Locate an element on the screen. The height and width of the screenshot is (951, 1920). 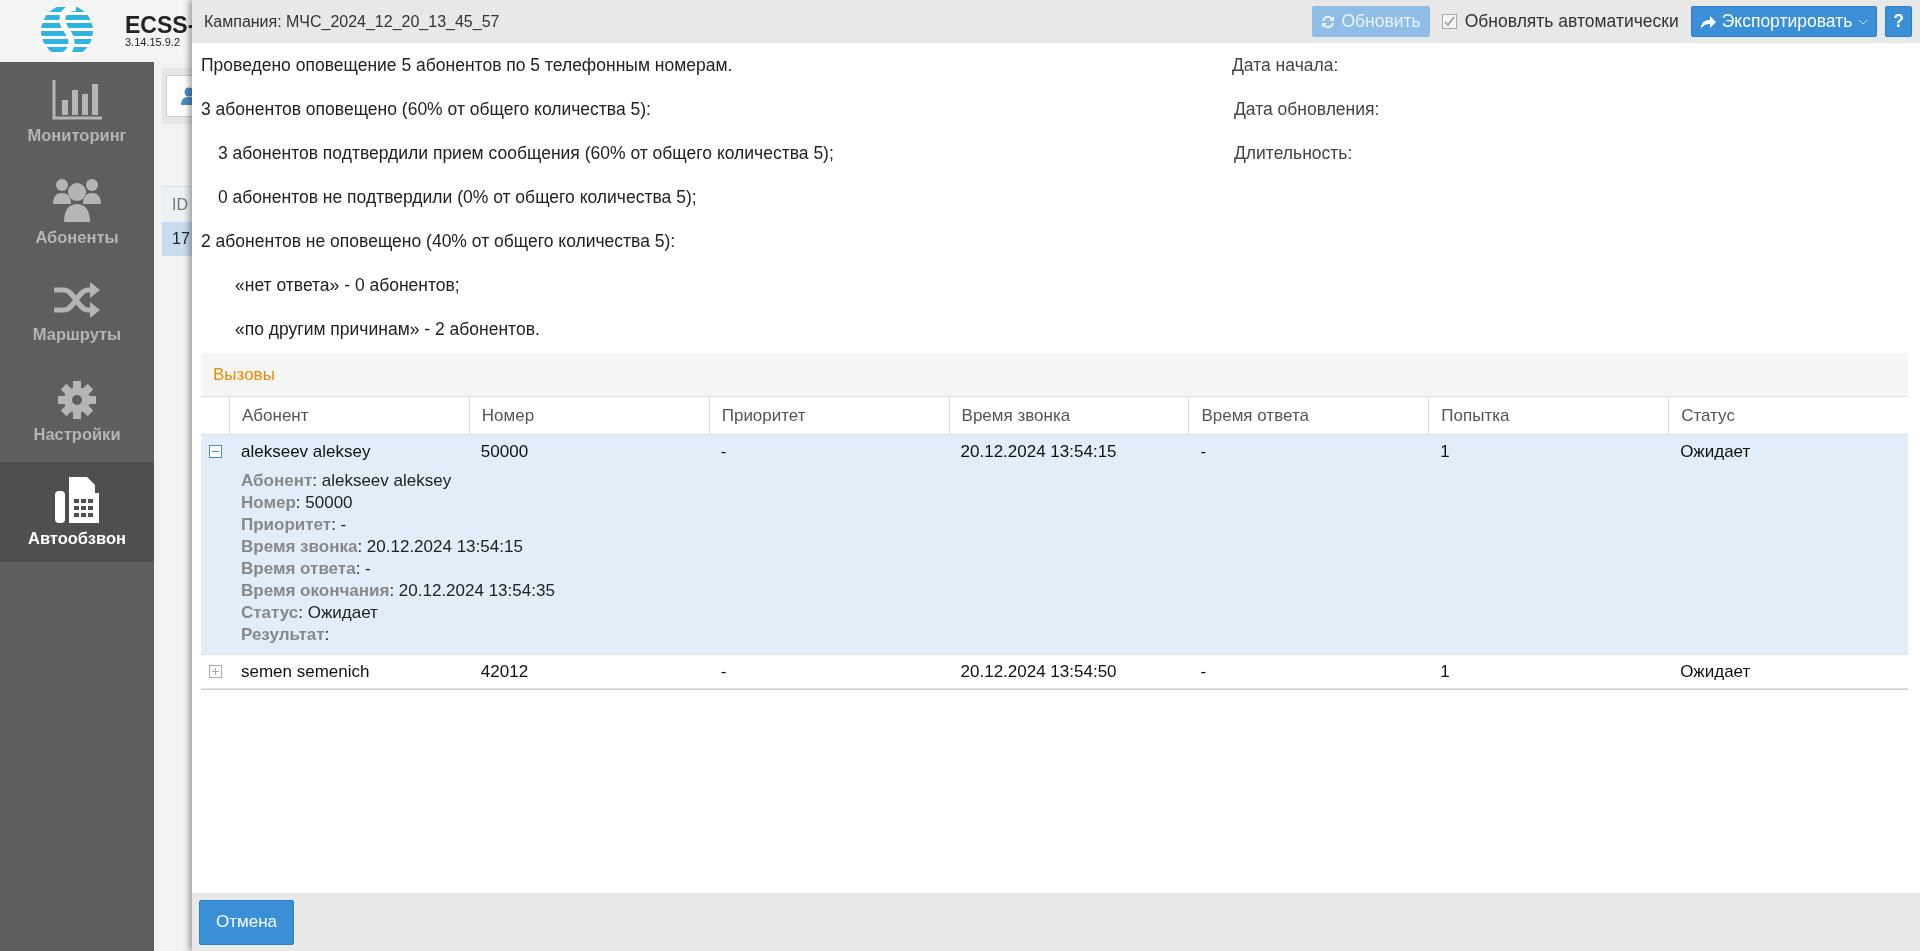
logo-icon is located at coordinates (66, 31).